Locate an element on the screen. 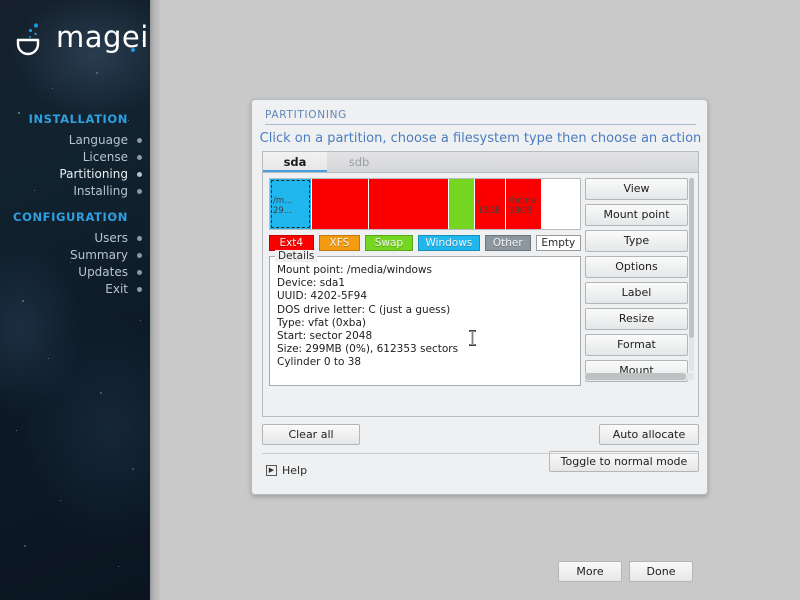 The height and width of the screenshot is (600, 800). detail-line: Device: sda1 is located at coordinates (311, 283).